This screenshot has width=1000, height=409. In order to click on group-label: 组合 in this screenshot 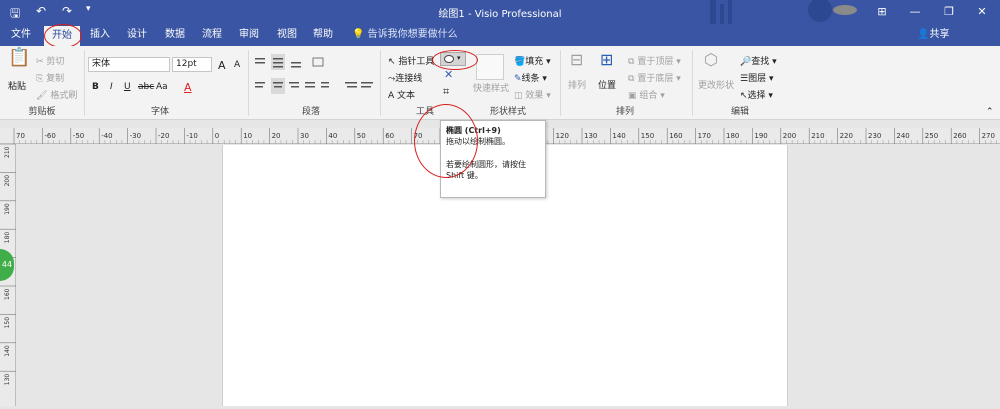, I will do `click(648, 96)`.